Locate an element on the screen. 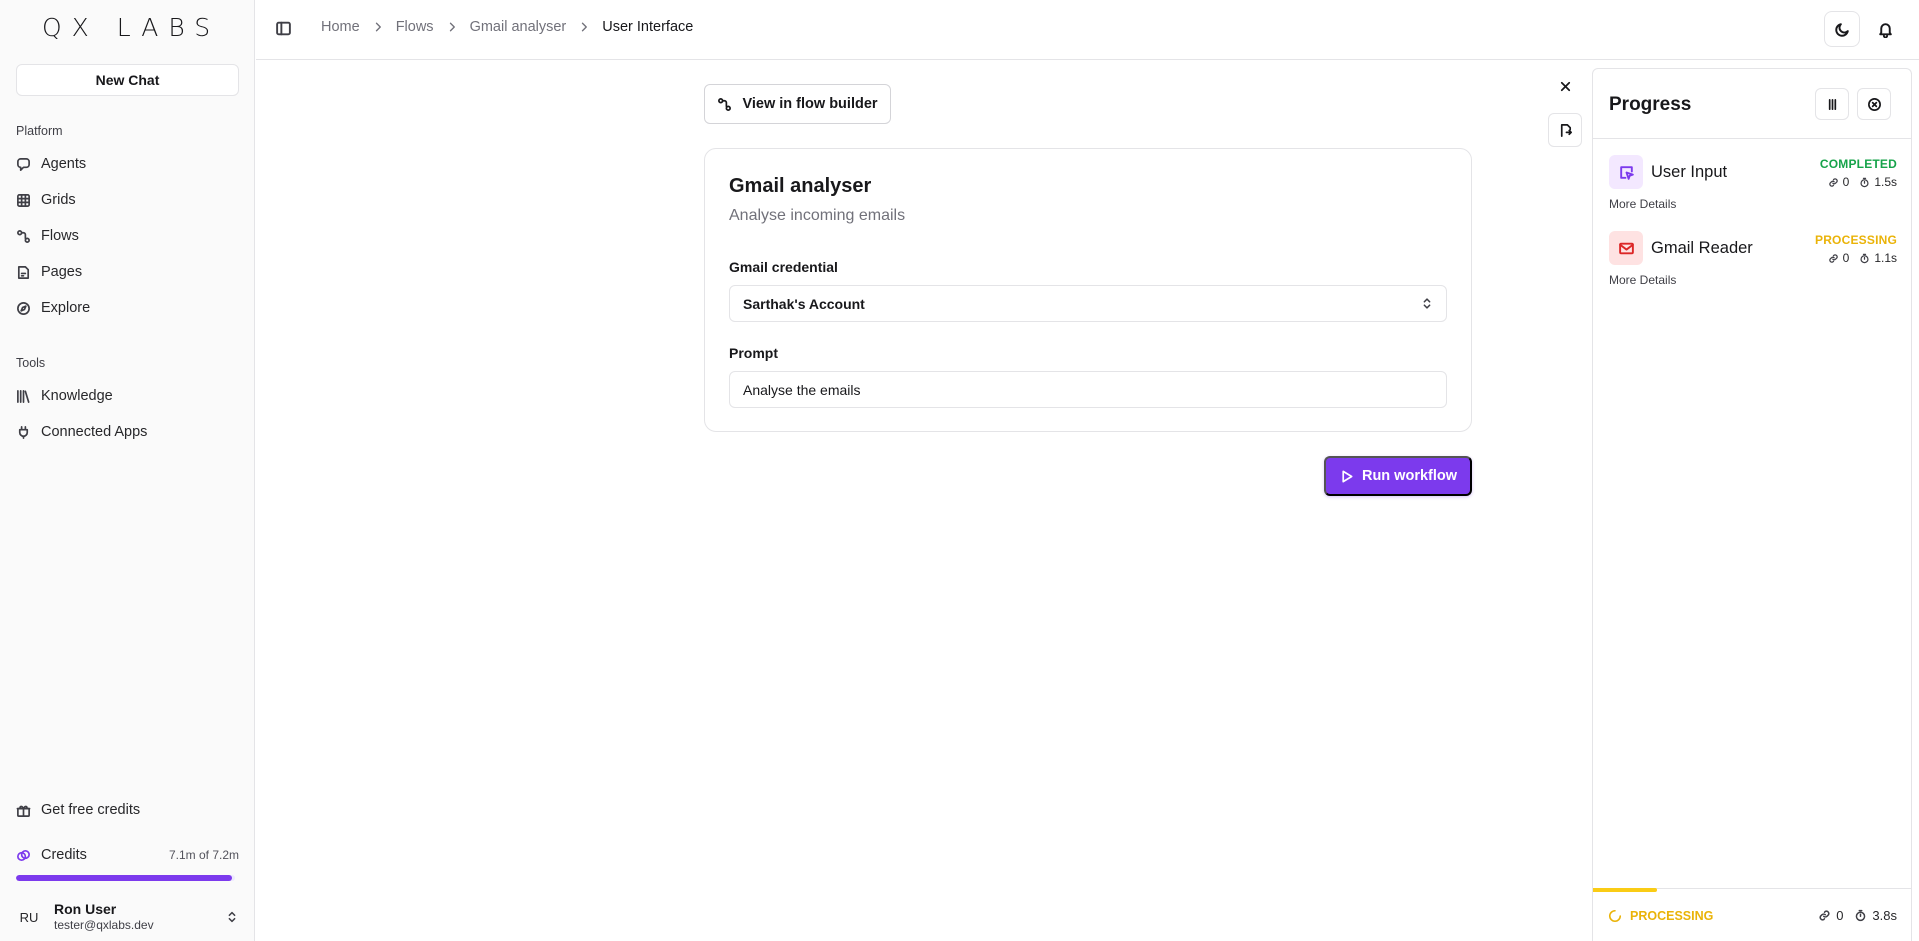 The image size is (1919, 941). step-meta: 0 1.5s is located at coordinates (1862, 182).